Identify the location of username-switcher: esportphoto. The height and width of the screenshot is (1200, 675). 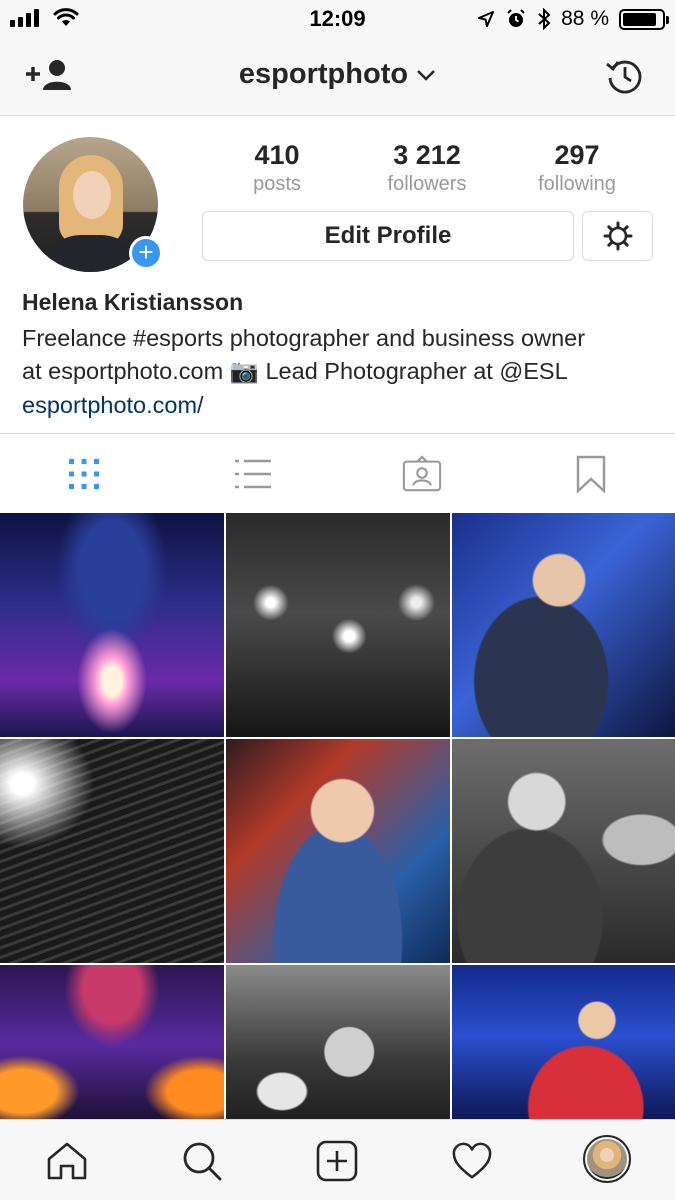
(337, 74).